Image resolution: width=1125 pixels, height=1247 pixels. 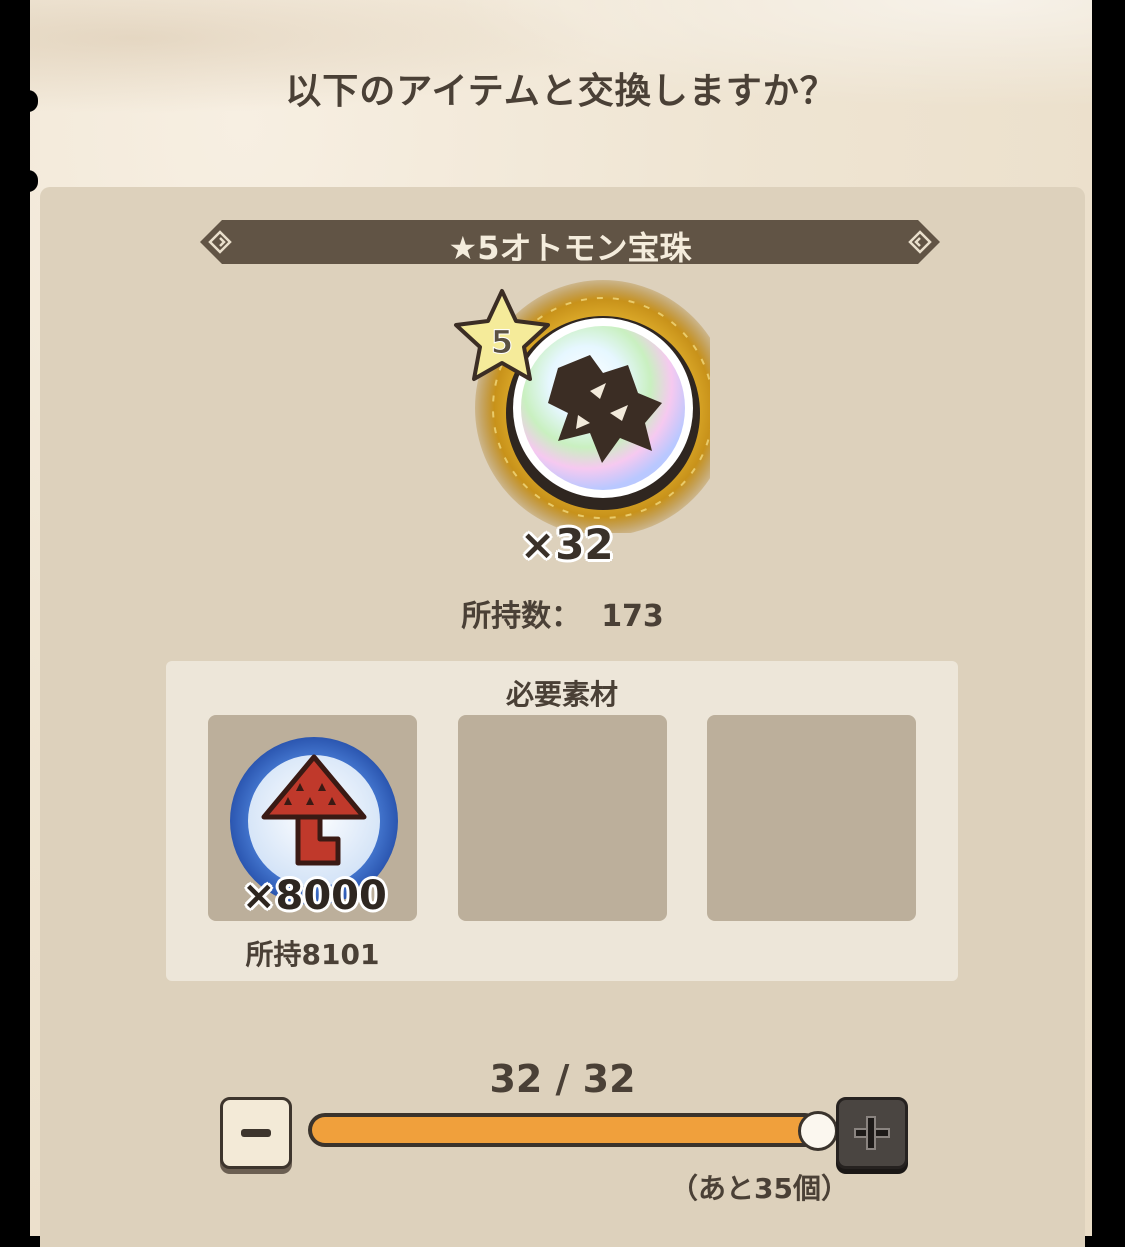 What do you see at coordinates (521, 616) in the screenshot?
I see `owned-label: 所持数：` at bounding box center [521, 616].